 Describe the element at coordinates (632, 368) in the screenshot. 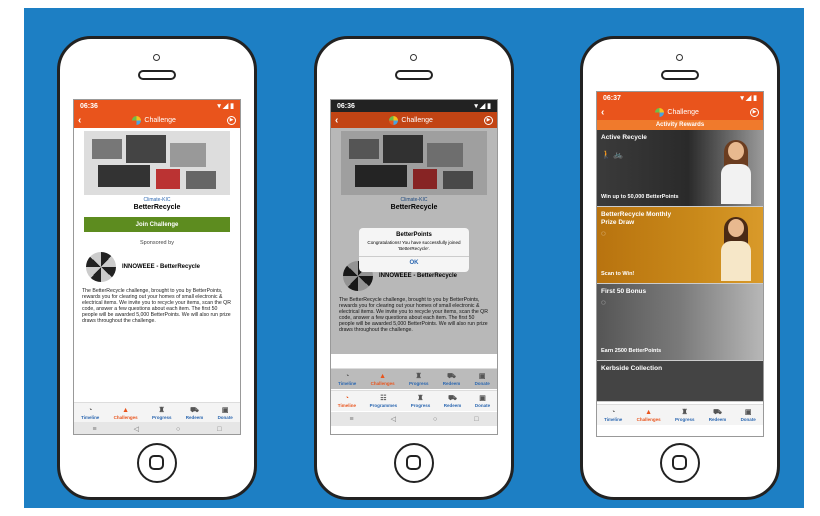

I see `card-title: Kerbside Collection` at that location.